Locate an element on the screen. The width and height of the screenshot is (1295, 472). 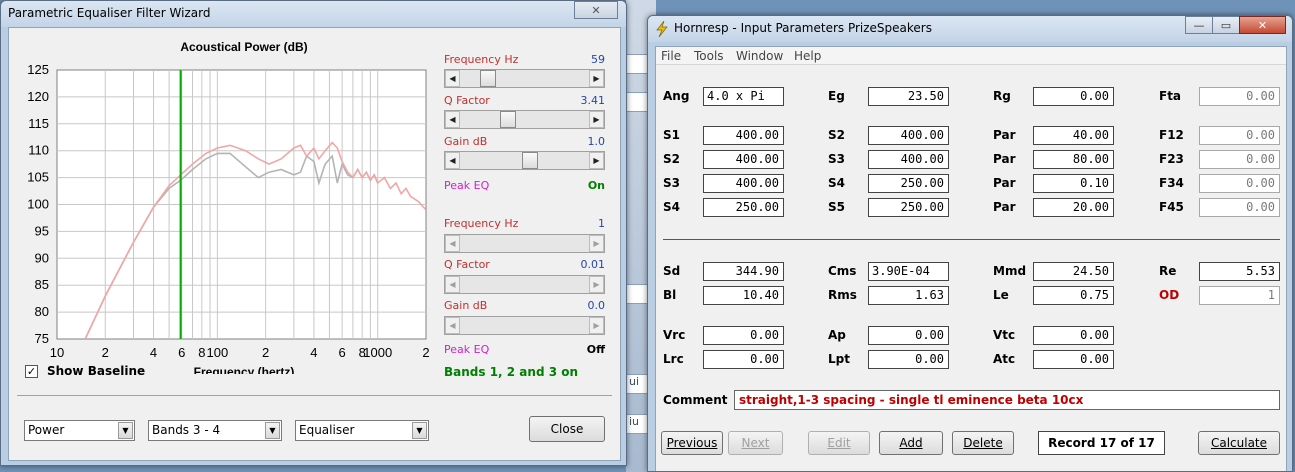
band-a-frequency-value: 59 is located at coordinates (598, 59).